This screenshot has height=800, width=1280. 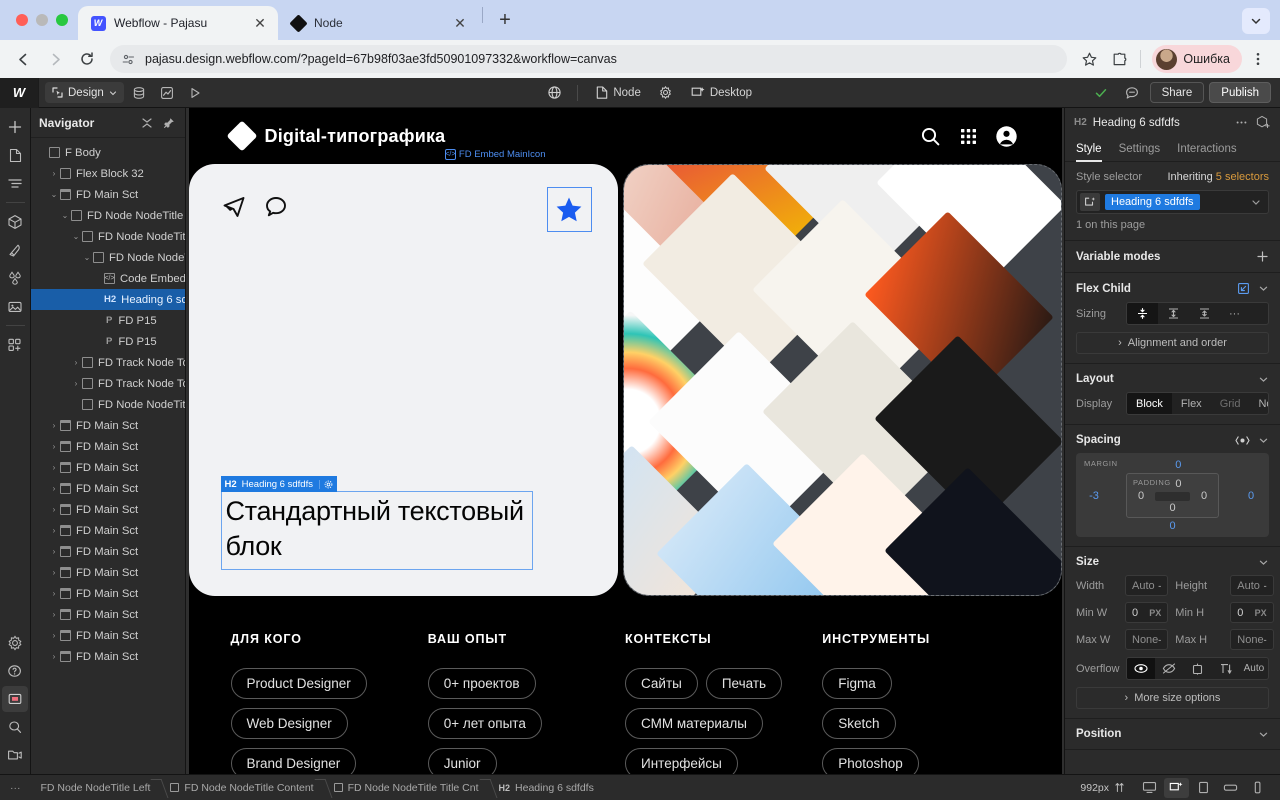 I want to click on gear-icon, so click(x=325, y=484).